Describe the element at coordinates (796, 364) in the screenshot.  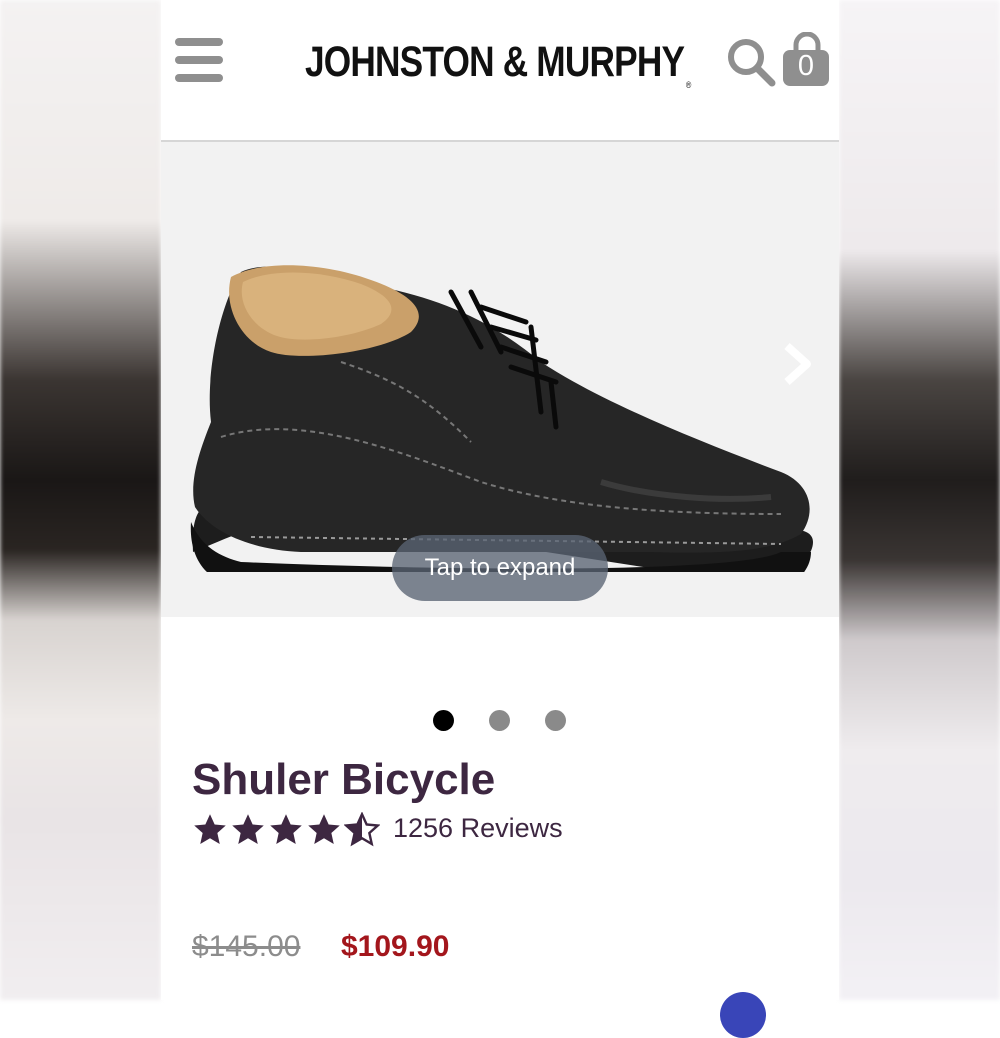
I see `chevron-right-icon` at that location.